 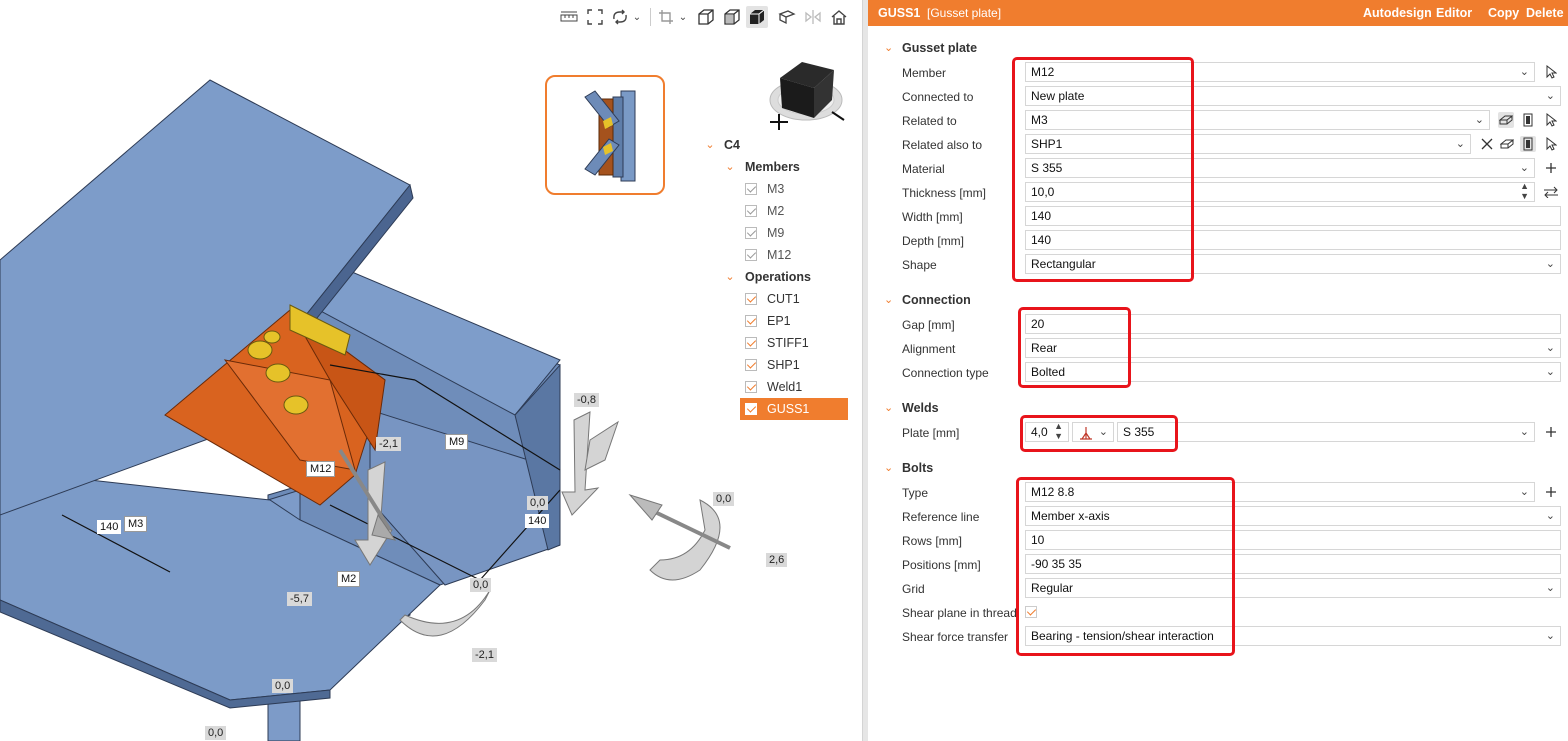 What do you see at coordinates (1280, 192) in the screenshot?
I see `thickness-input: 10,0 ▲ ▼` at bounding box center [1280, 192].